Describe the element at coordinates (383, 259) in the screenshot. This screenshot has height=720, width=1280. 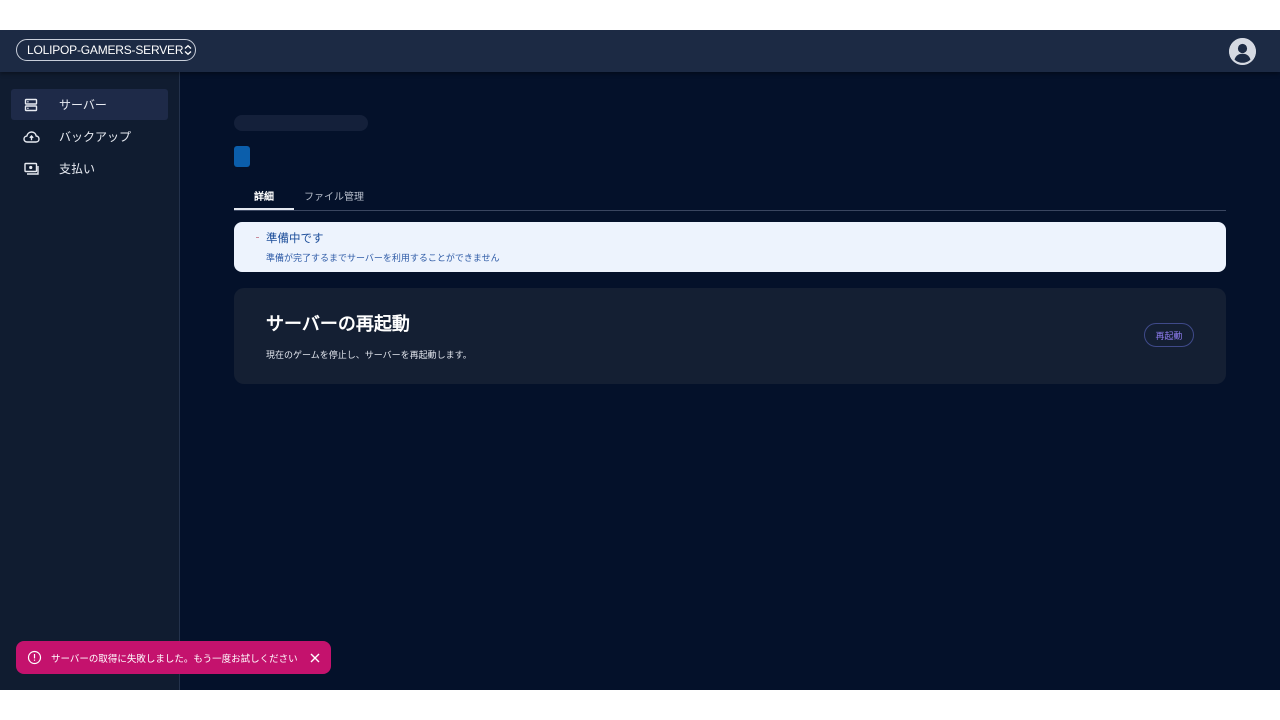
I see `alert-description: 準備が完了するまでサーバーを利用することができません` at that location.